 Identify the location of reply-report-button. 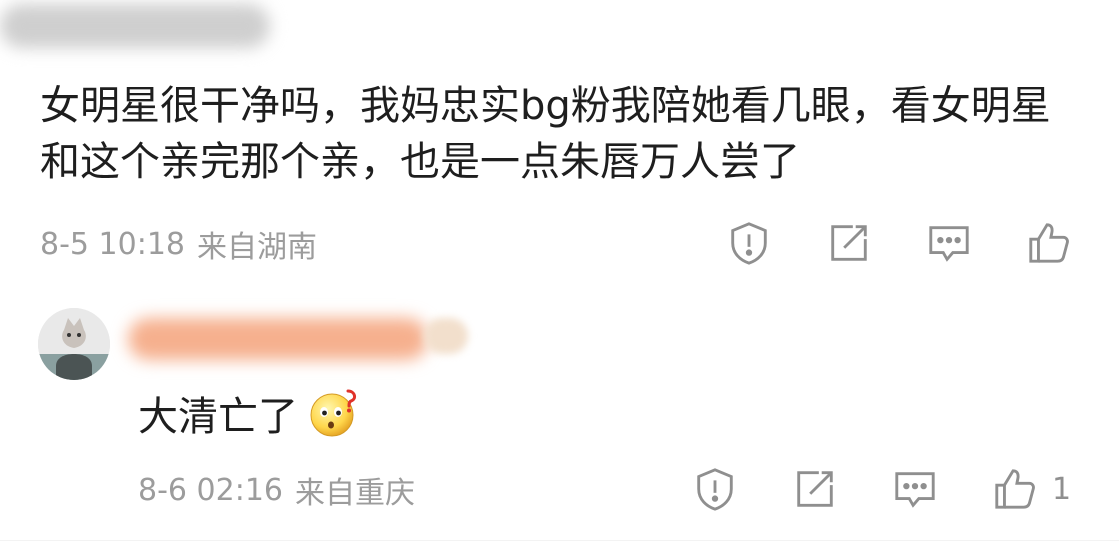
(715, 489).